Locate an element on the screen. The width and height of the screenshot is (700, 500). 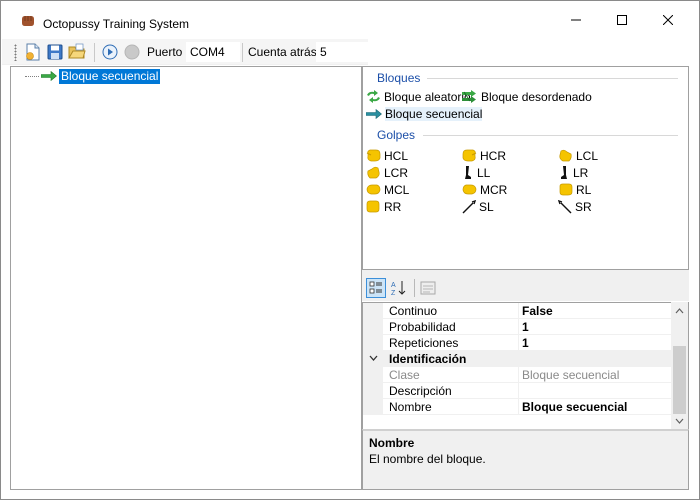
property-grid-scrollbar is located at coordinates (679, 365).